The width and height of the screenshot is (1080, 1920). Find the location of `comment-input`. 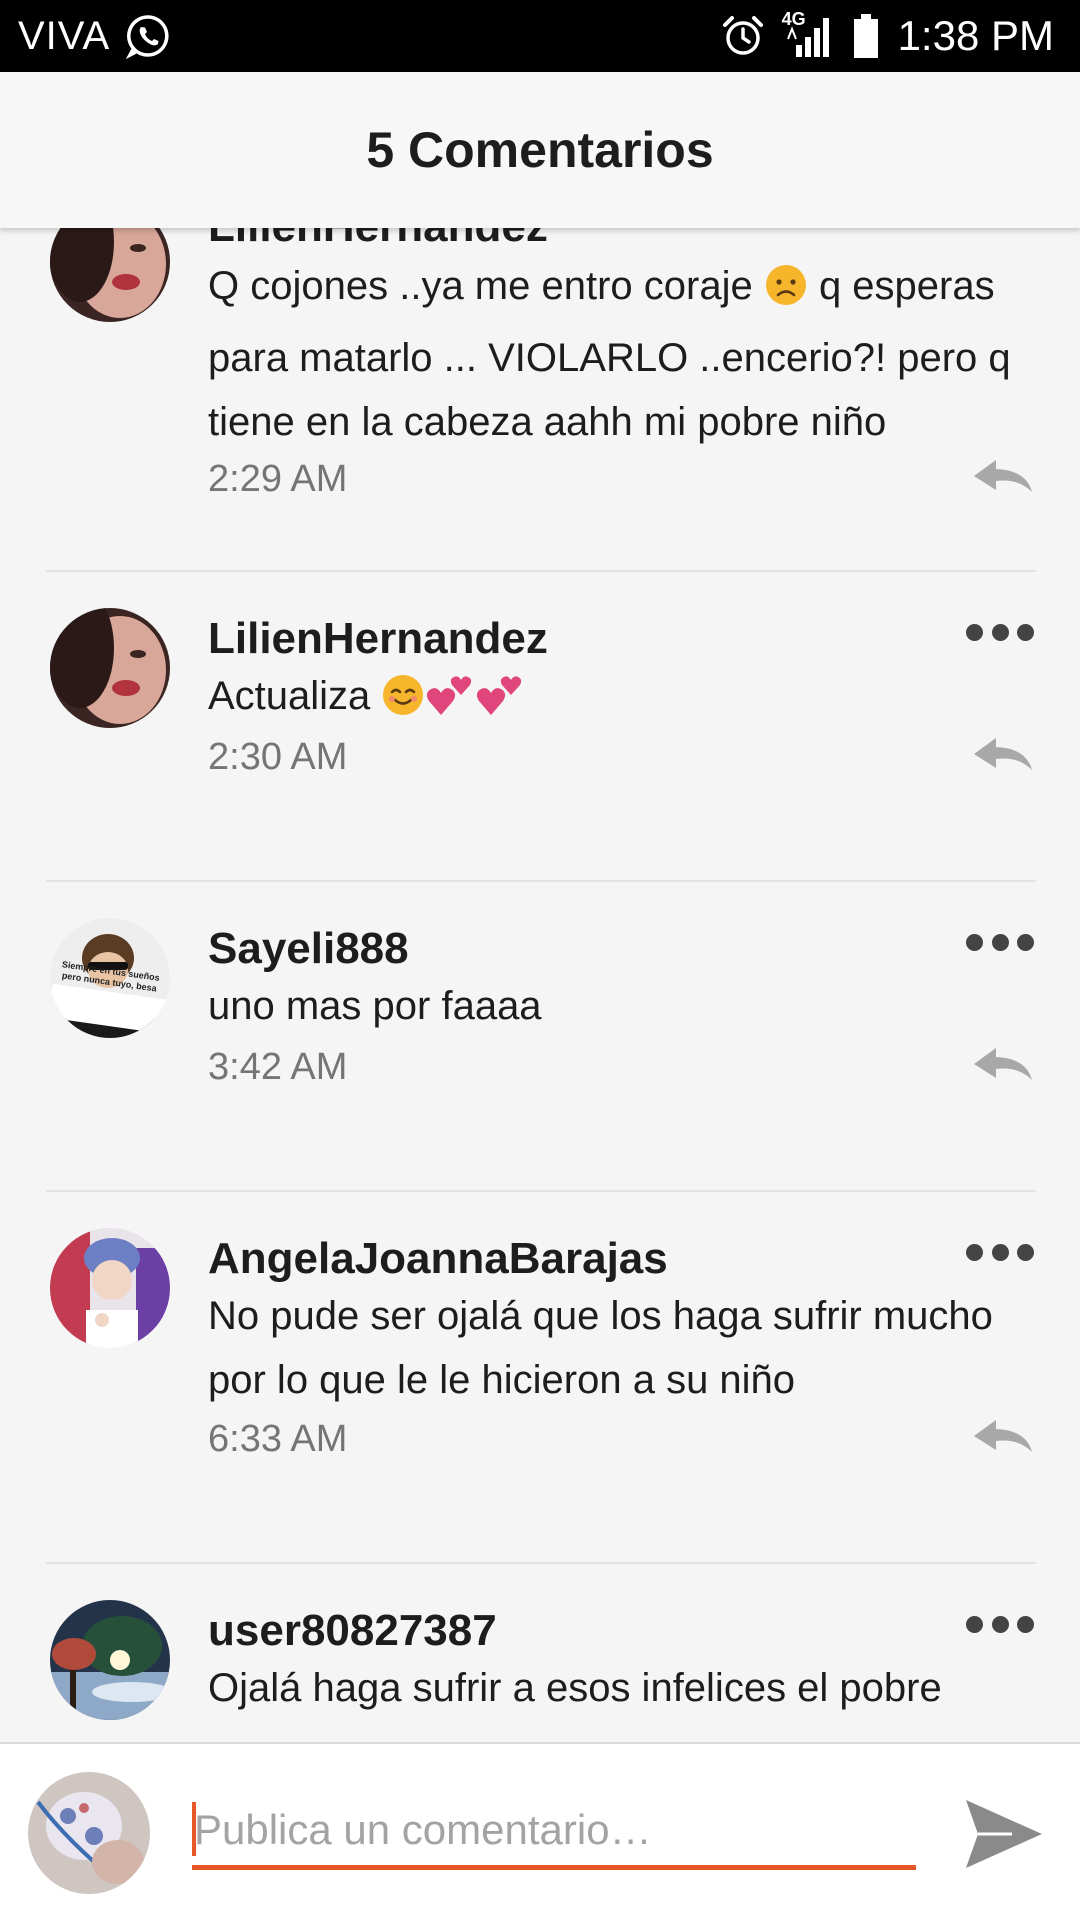

comment-input is located at coordinates (554, 1832).